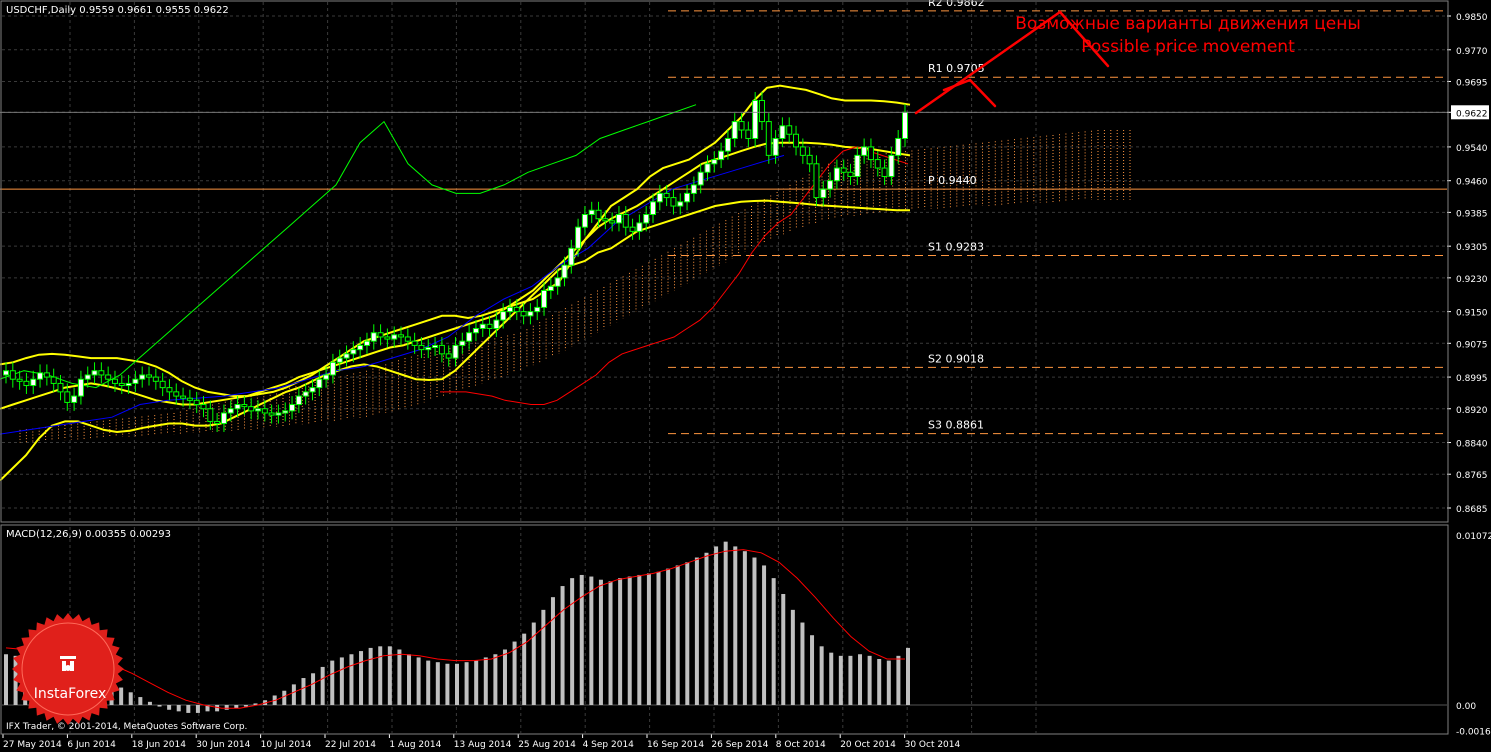 The image size is (1491, 752). Describe the element at coordinates (117, 10) in the screenshot. I see `chart-header: USDCHF,Daily 0.9559 0.9661 0.9555 0.9622` at that location.